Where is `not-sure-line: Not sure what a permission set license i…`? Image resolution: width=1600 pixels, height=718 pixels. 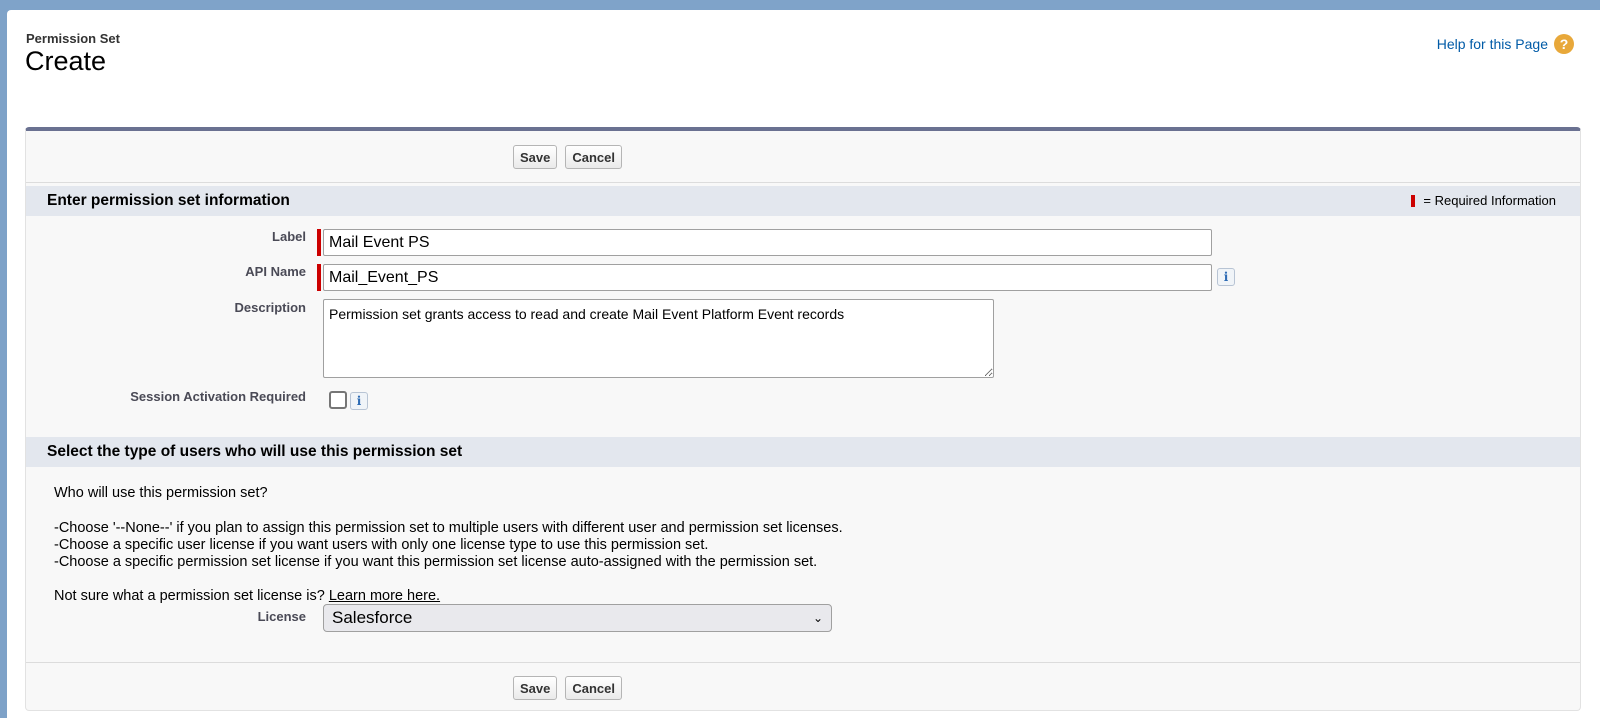
not-sure-line: Not sure what a permission set license i… is located at coordinates (247, 596).